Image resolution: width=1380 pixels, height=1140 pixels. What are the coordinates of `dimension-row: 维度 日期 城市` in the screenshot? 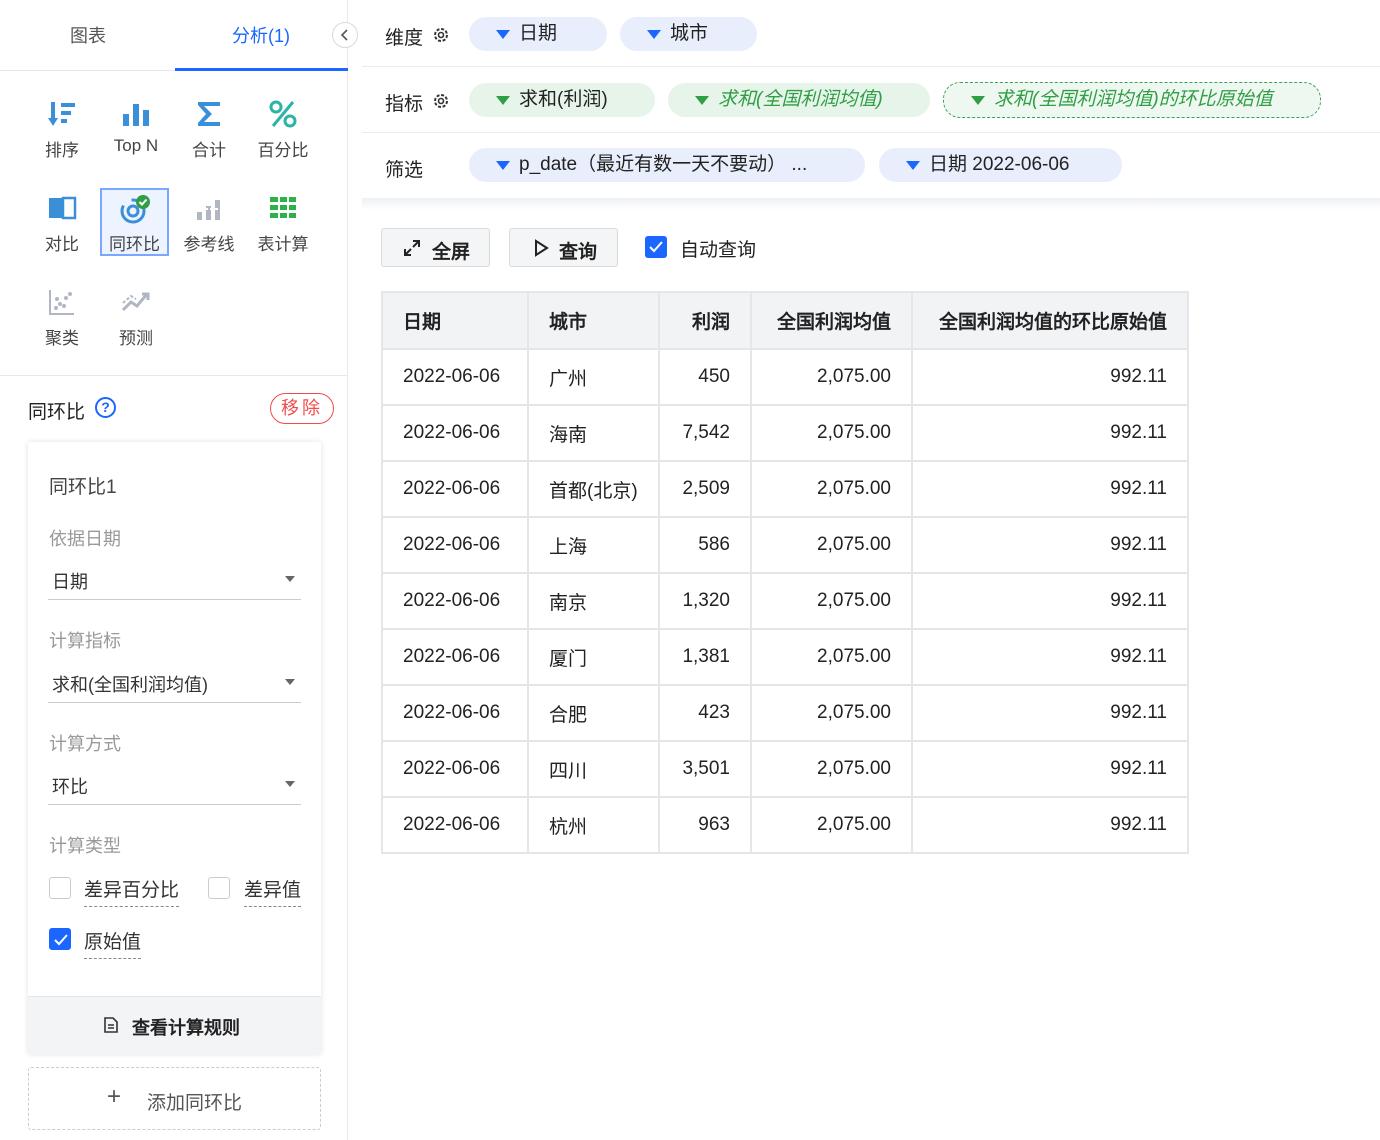 It's located at (871, 33).